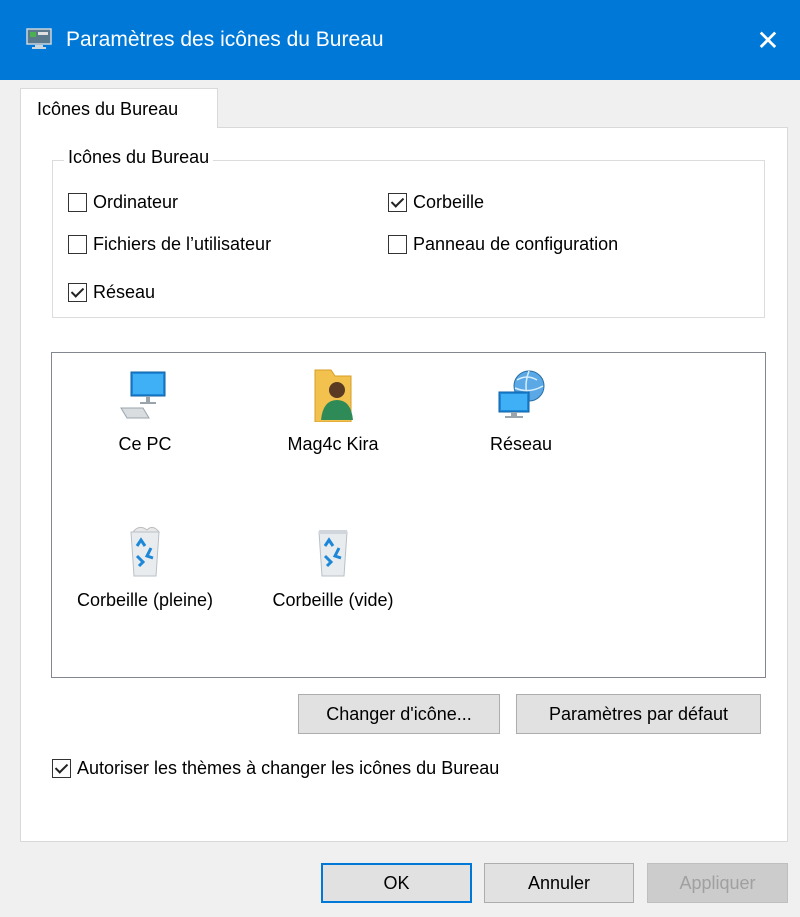 The height and width of the screenshot is (917, 800). What do you see at coordinates (145, 444) in the screenshot?
I see `list-item-label: Ce PC` at bounding box center [145, 444].